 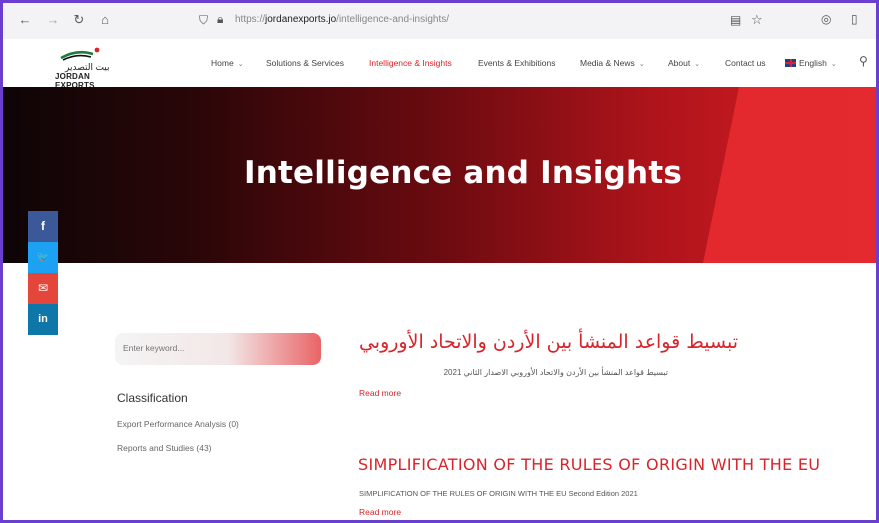 What do you see at coordinates (164, 448) in the screenshot?
I see `classification-item-reports-studies: Reports and Studies (43)` at bounding box center [164, 448].